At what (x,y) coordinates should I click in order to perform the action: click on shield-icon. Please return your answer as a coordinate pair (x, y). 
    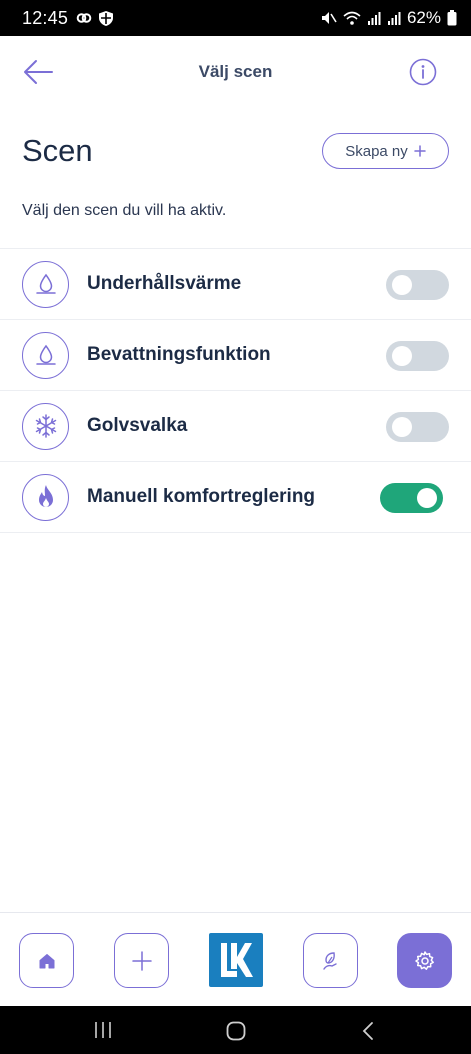
    Looking at the image, I should click on (106, 18).